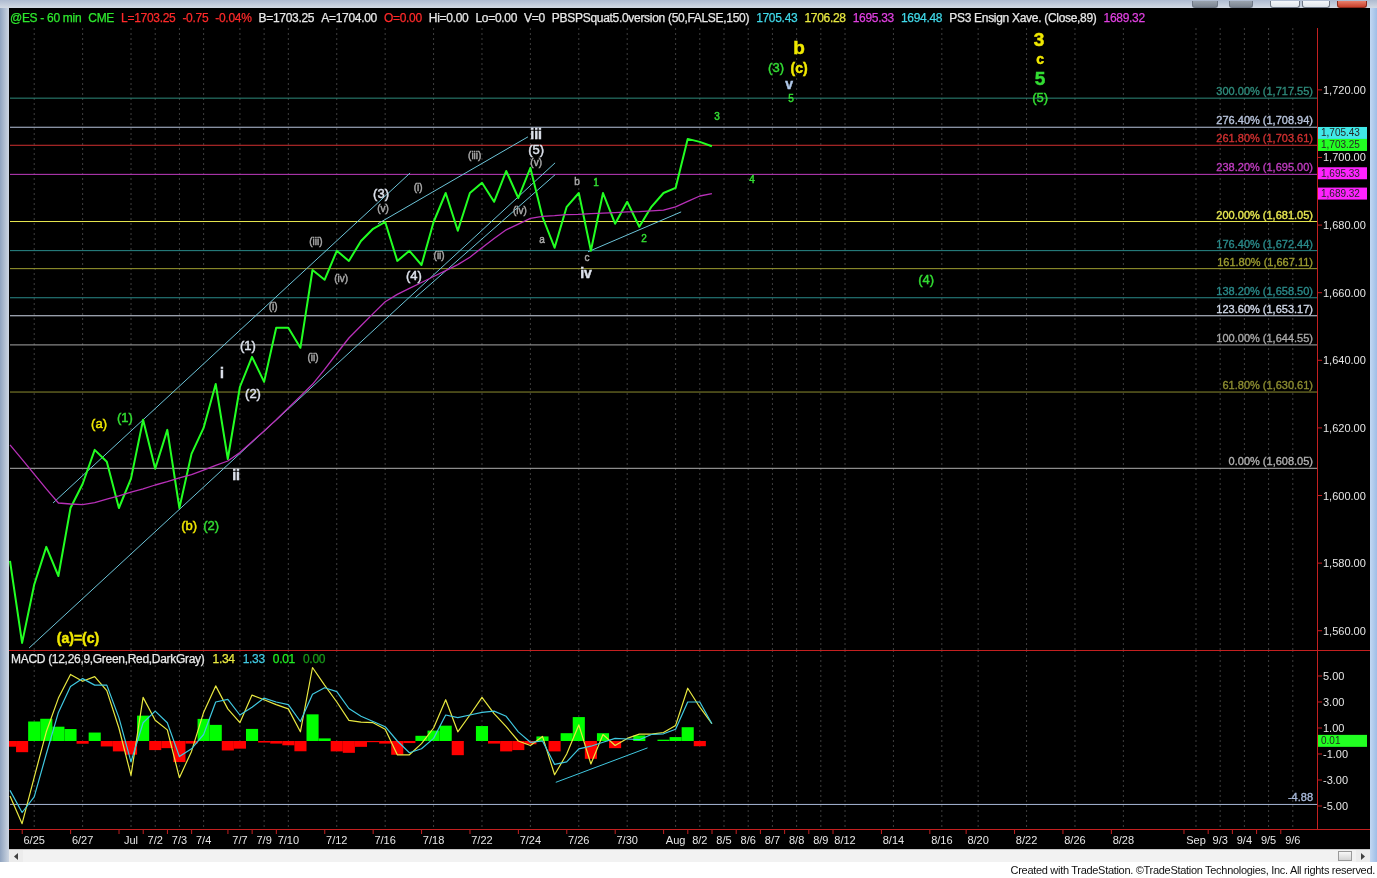 Image resolution: width=1377 pixels, height=878 pixels. I want to click on date-label: 8/28, so click(1123, 840).